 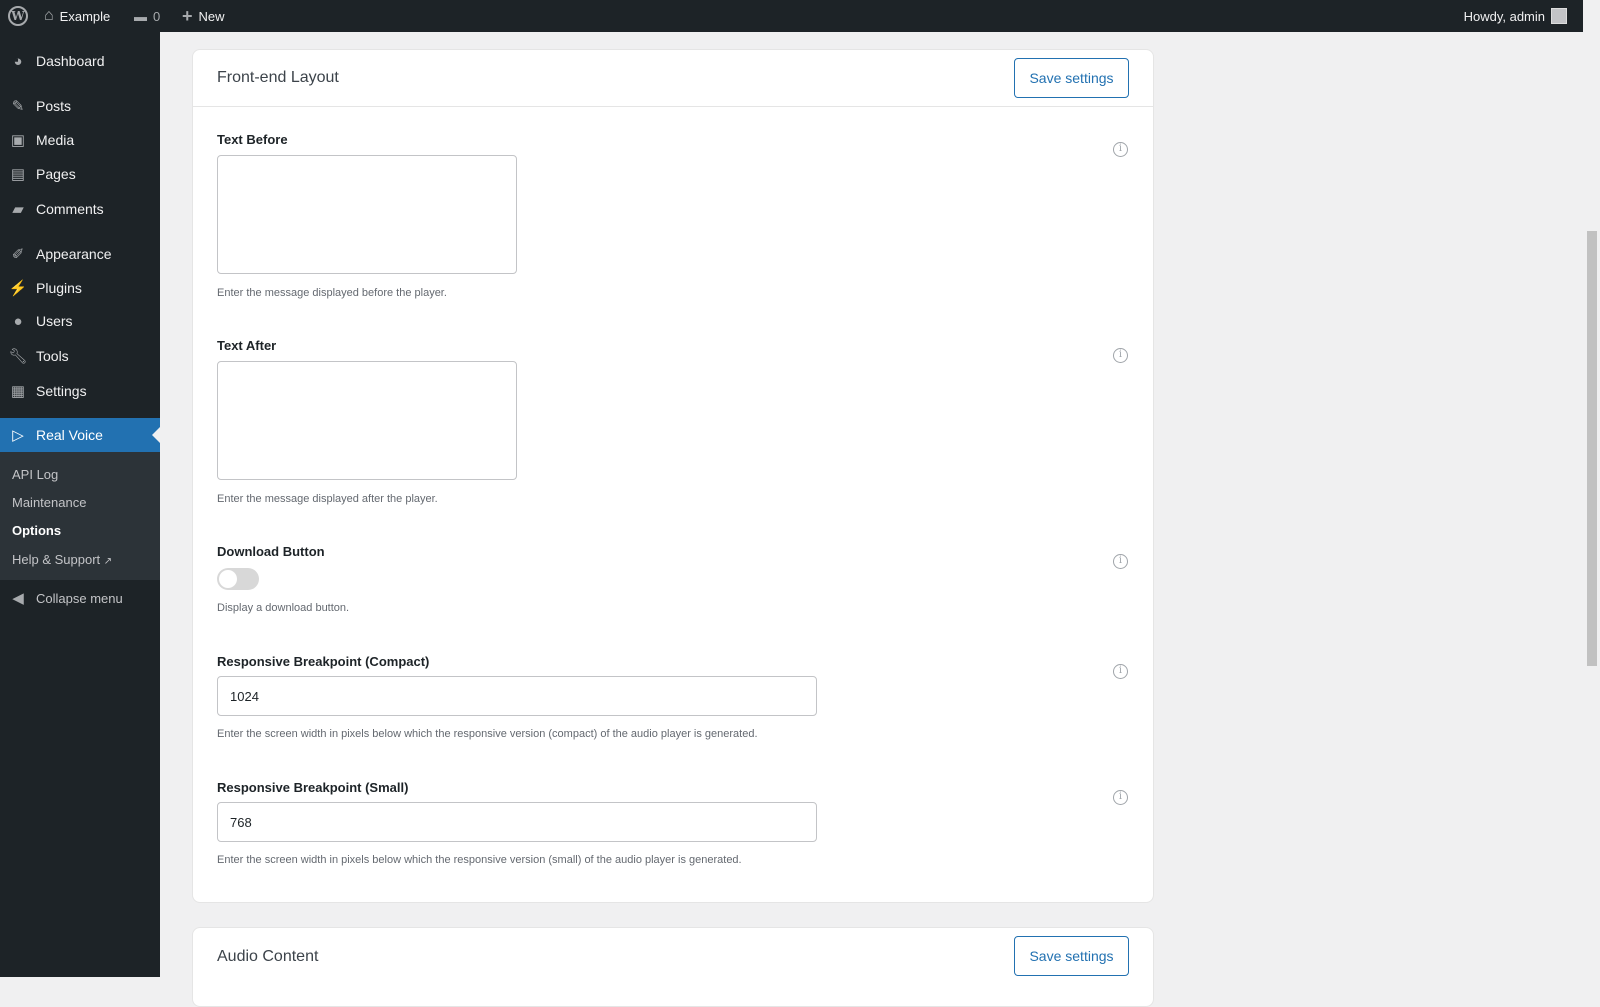 I want to click on submenu-api-log: API Log, so click(x=35, y=474).